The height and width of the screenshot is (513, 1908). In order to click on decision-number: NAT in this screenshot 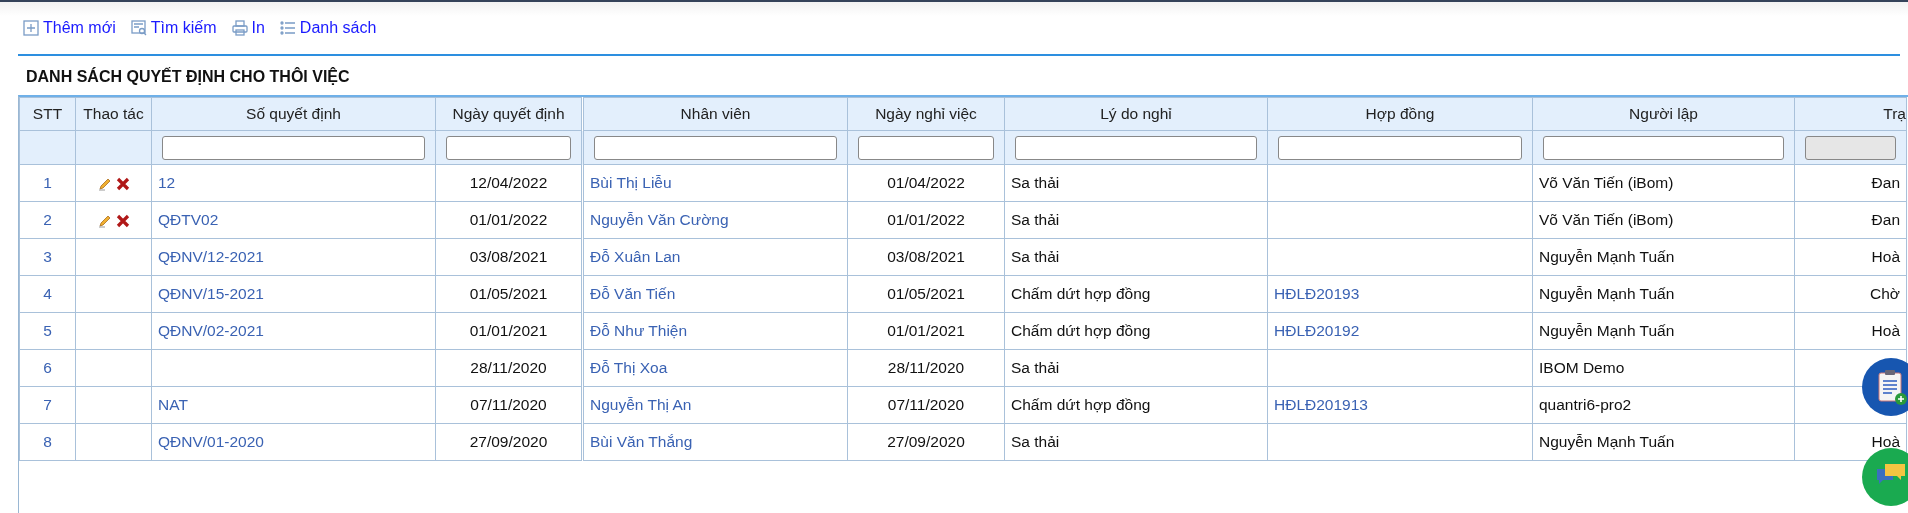, I will do `click(173, 404)`.